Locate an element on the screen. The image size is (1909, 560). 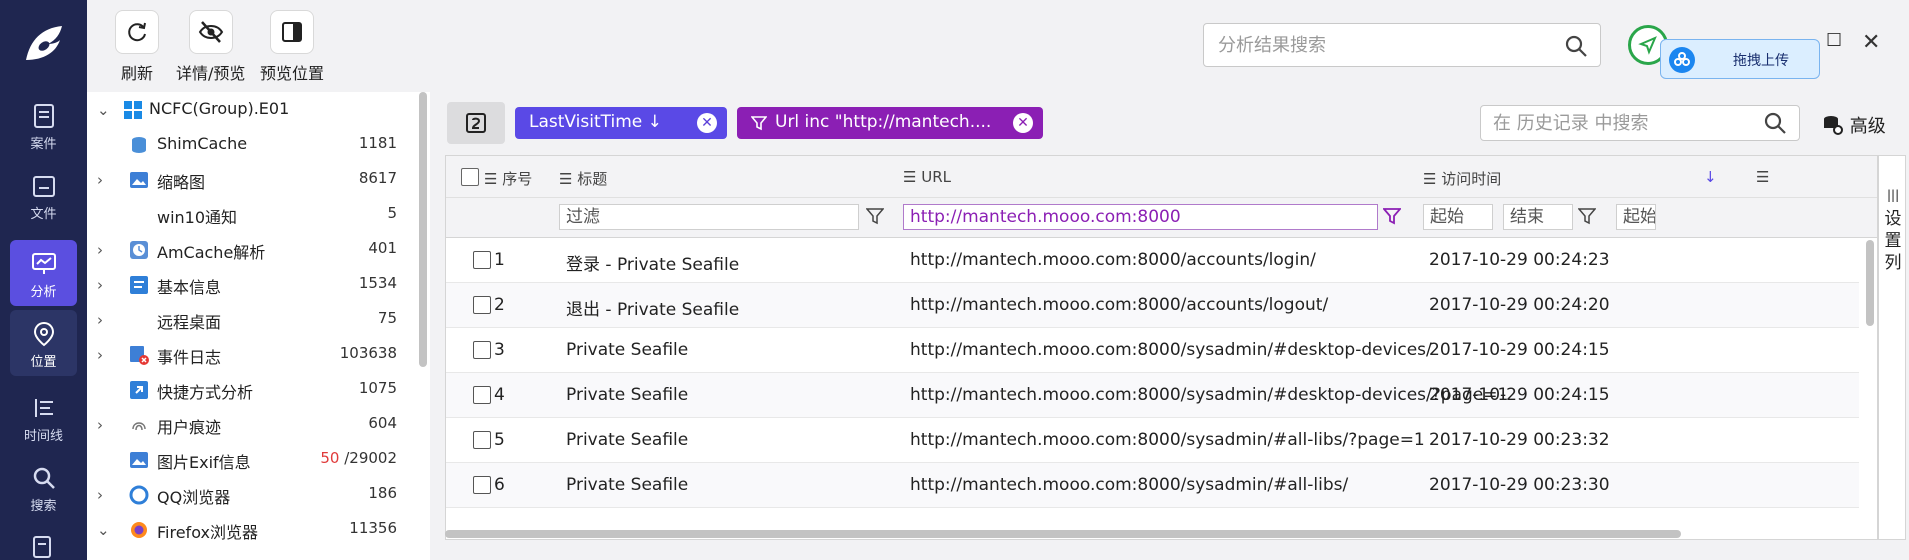
analysis-search-box is located at coordinates (1402, 45).